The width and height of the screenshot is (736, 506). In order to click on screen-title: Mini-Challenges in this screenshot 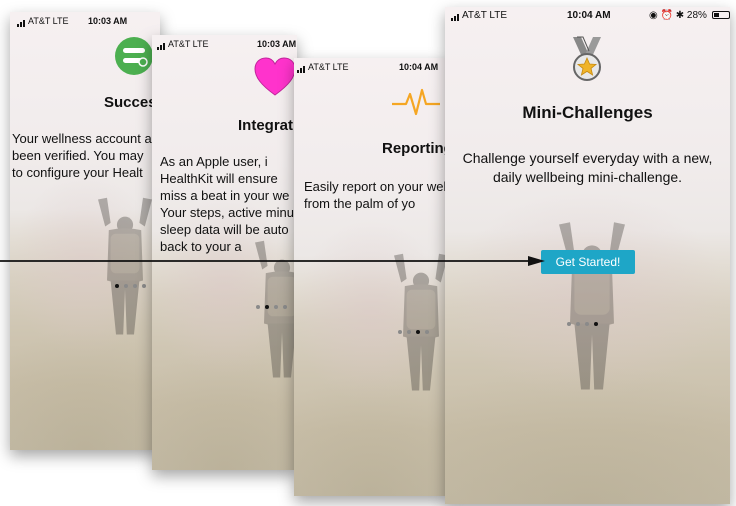, I will do `click(587, 112)`.